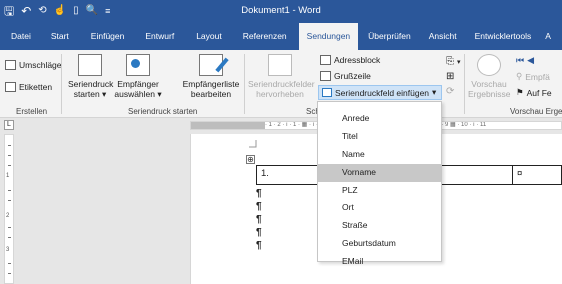  Describe the element at coordinates (280, 94) in the screenshot. I see `highlight-fields-line2: hervorheben` at that location.